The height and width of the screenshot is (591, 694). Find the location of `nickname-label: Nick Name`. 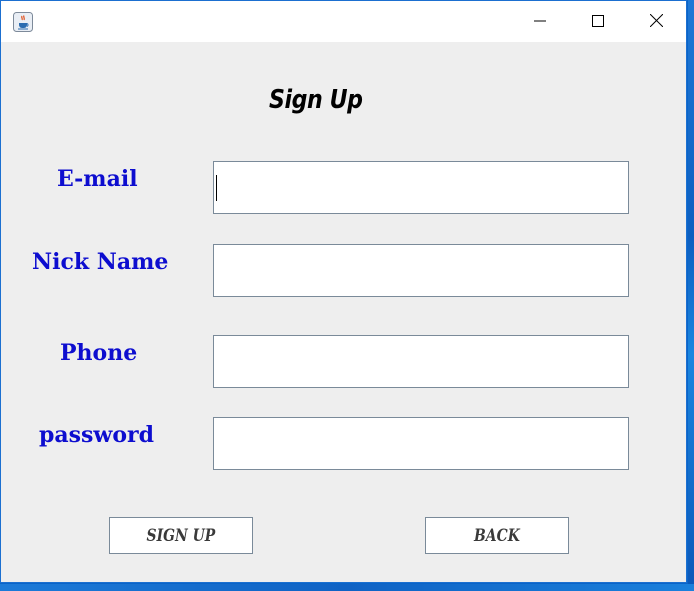

nickname-label: Nick Name is located at coordinates (100, 262).